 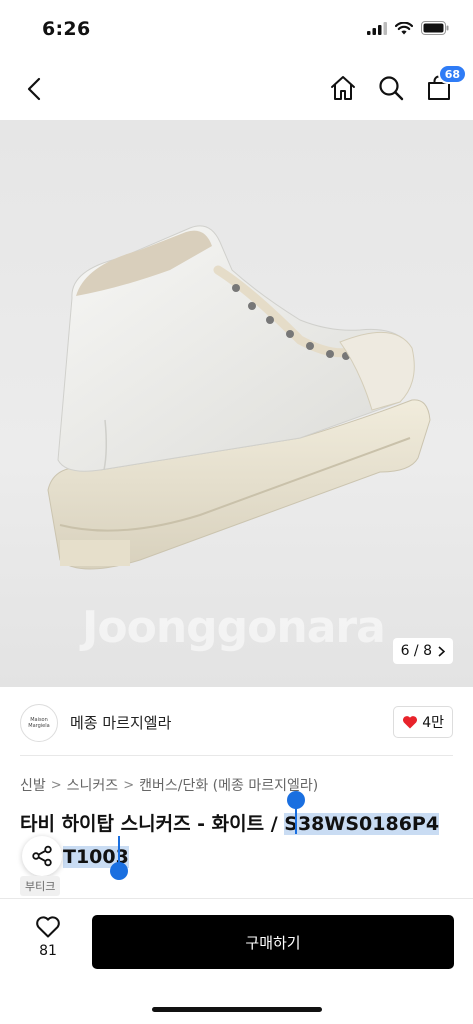 I want to click on status-icons, so click(x=408, y=29).